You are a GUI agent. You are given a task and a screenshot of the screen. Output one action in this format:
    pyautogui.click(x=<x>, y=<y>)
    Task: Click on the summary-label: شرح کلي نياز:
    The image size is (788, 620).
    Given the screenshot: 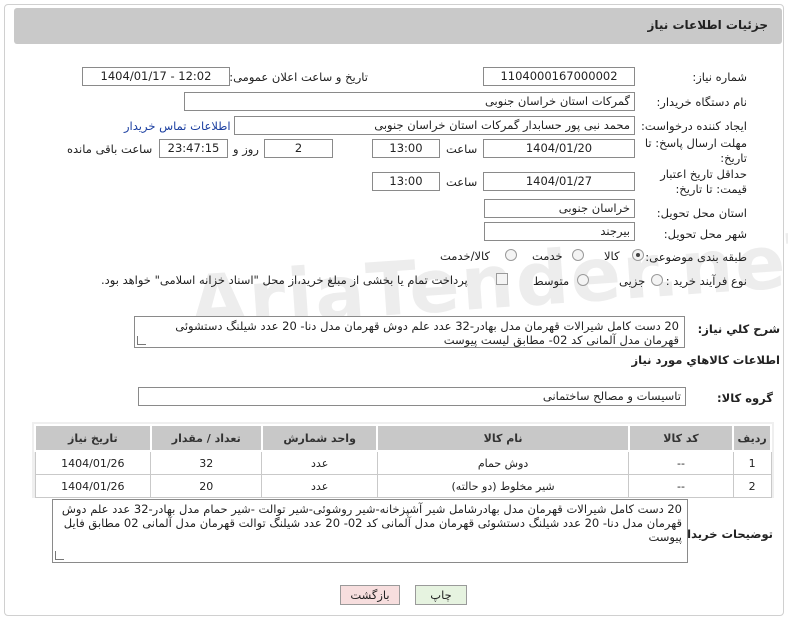 What is the action you would take?
    pyautogui.click(x=738, y=329)
    